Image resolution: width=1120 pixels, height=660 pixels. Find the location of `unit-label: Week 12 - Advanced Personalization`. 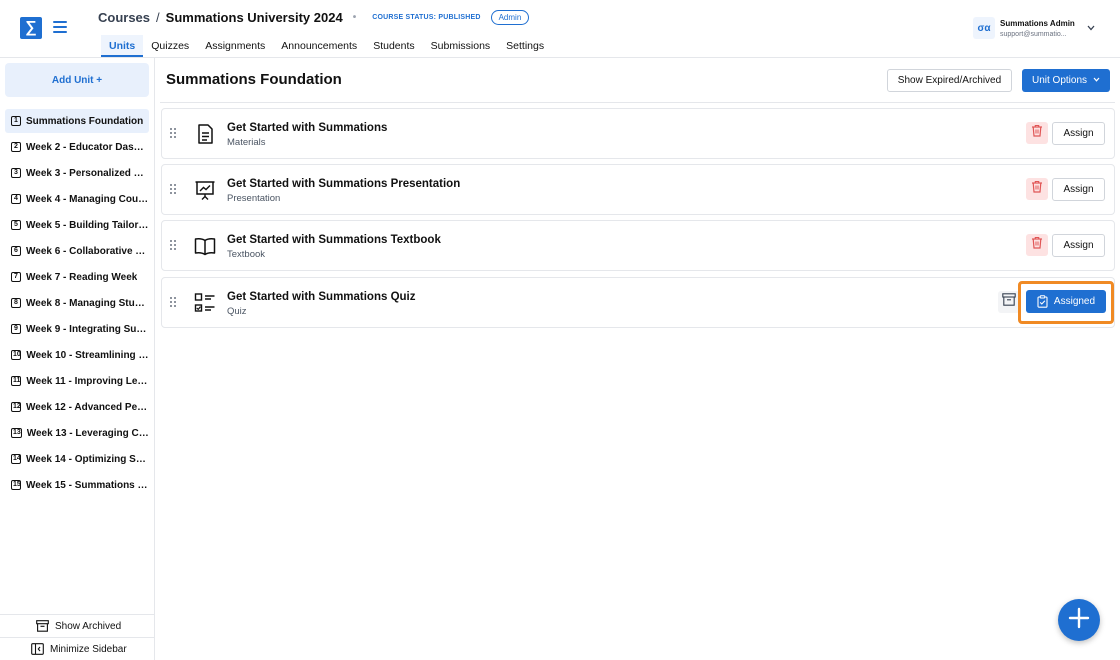

unit-label: Week 12 - Advanced Personalization is located at coordinates (87, 407).